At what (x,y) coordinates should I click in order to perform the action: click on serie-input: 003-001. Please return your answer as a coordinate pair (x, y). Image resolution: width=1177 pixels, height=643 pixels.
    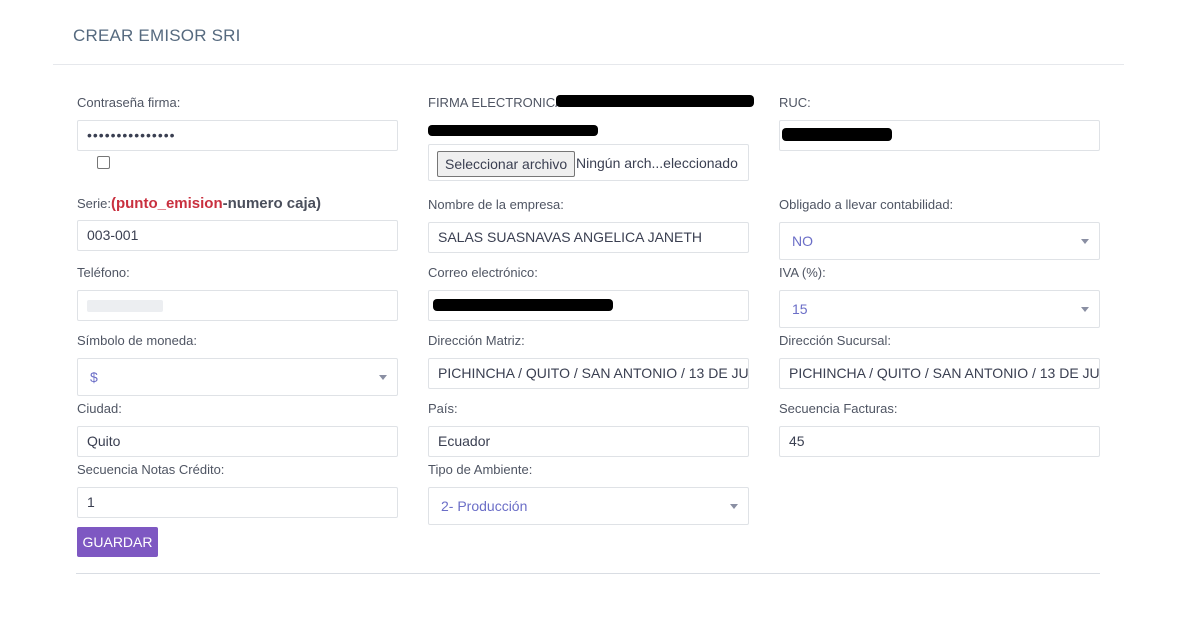
    Looking at the image, I should click on (237, 235).